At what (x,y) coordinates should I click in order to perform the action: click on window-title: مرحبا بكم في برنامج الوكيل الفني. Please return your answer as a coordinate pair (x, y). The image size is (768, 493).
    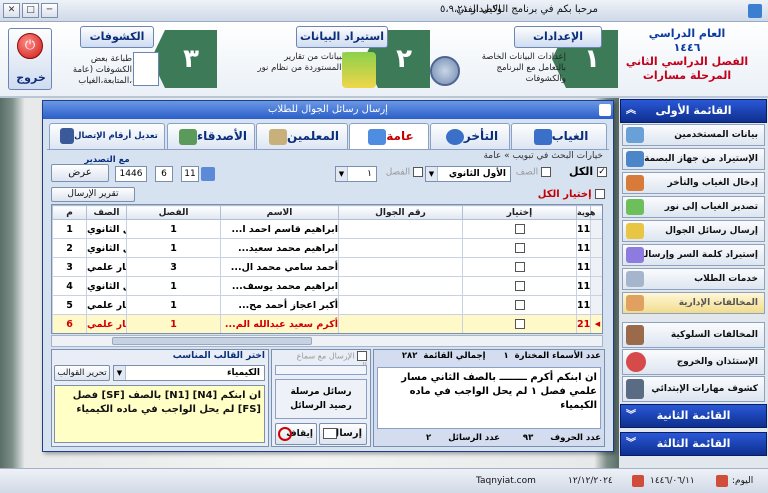
    Looking at the image, I should click on (527, 9).